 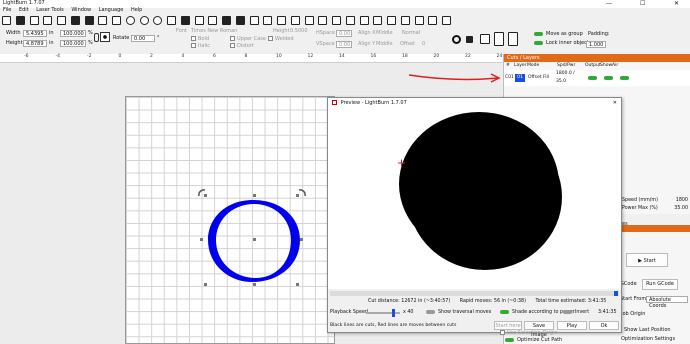 I want to click on menu-file: File, so click(x=7, y=10).